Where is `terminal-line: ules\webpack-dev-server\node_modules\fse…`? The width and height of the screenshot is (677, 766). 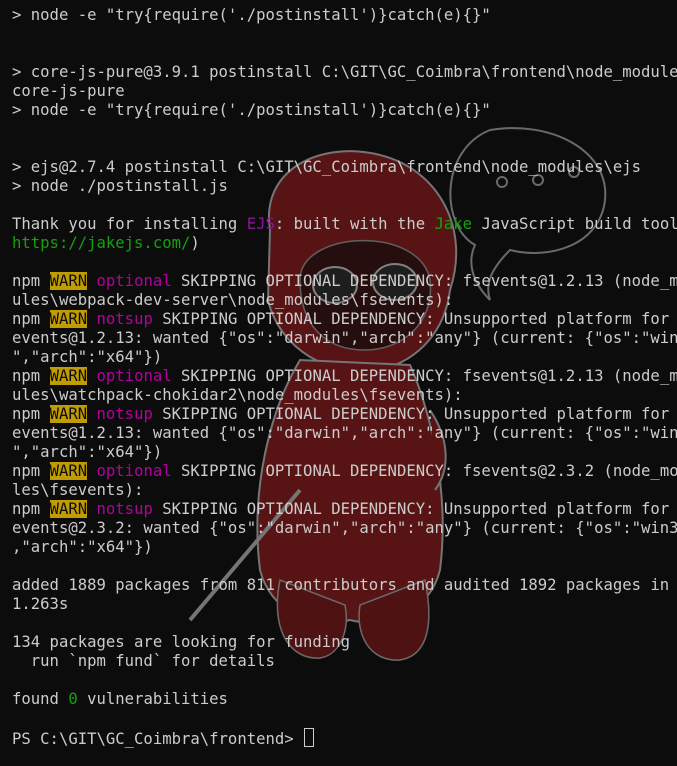 terminal-line: ules\webpack-dev-server\node_modules\fse… is located at coordinates (342, 300).